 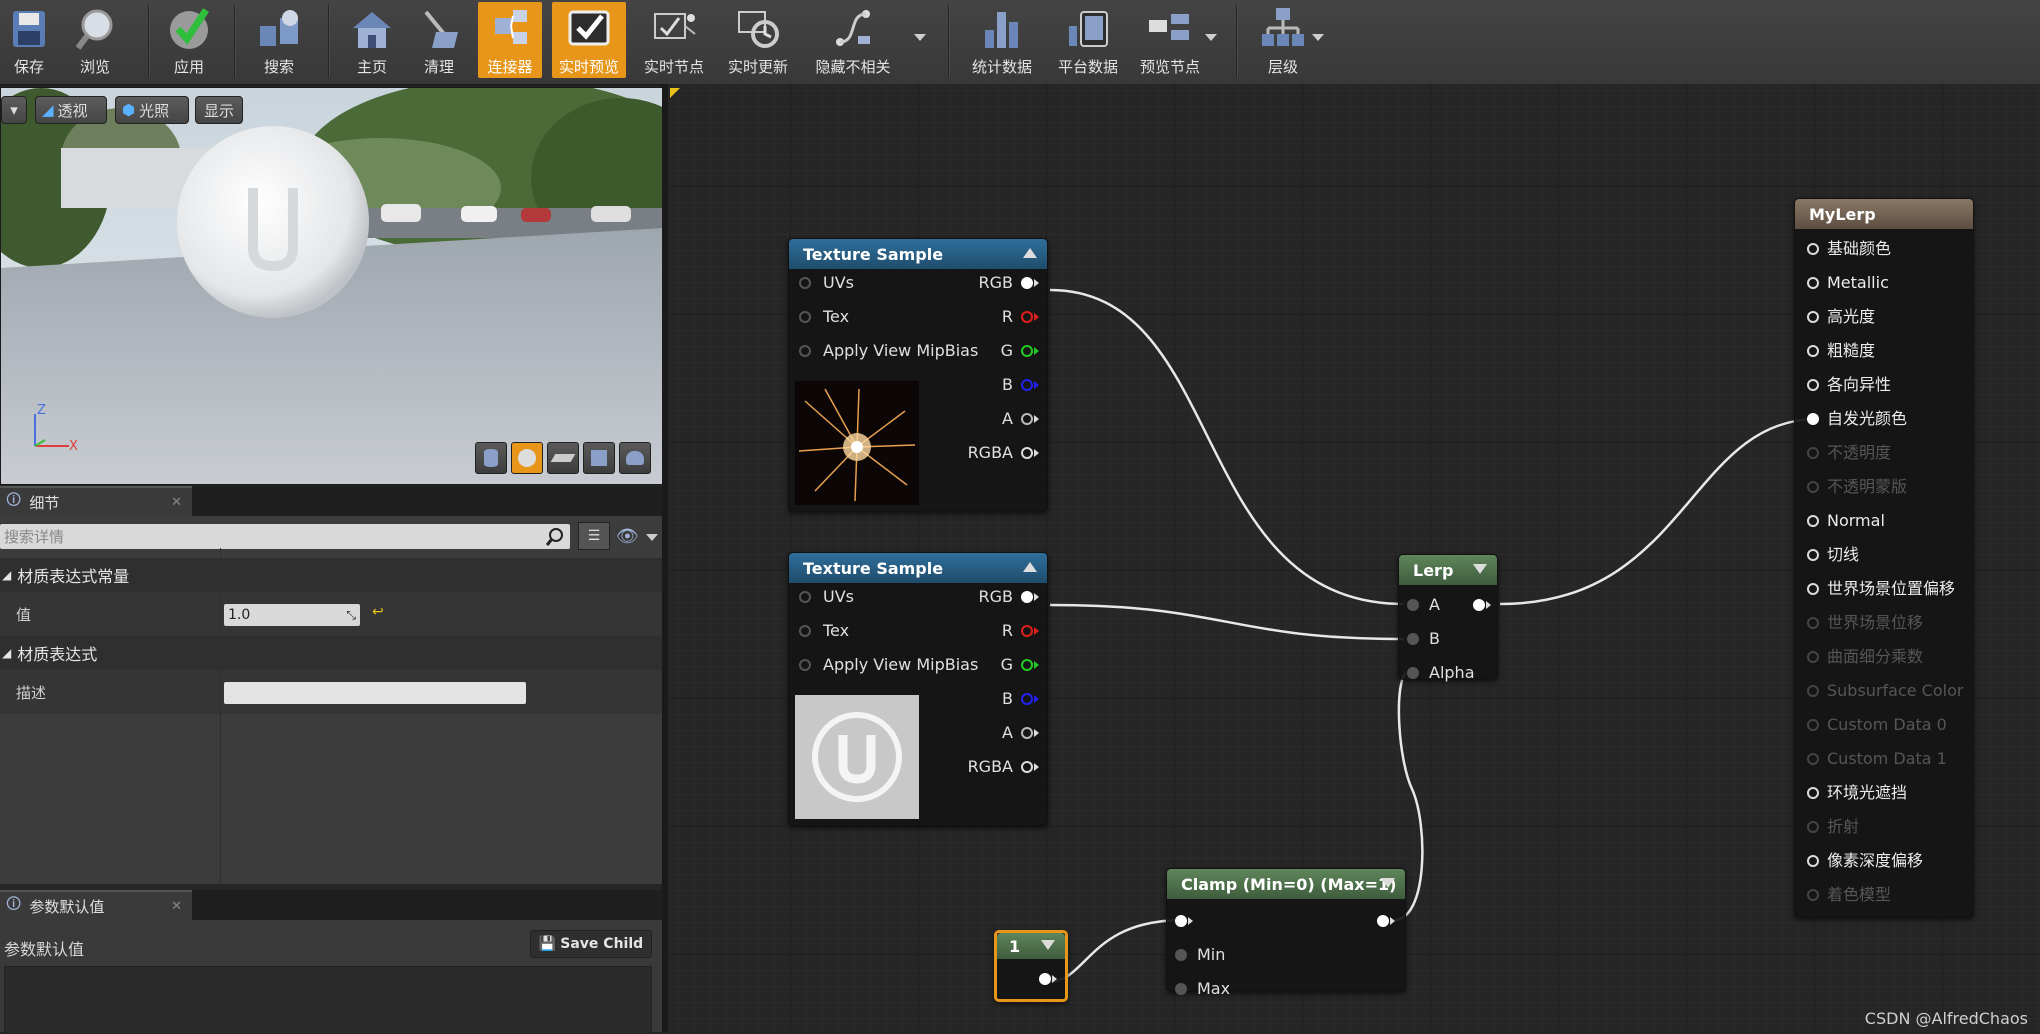 I want to click on lerp-node: Lerp A B Alpha, so click(x=1448, y=618).